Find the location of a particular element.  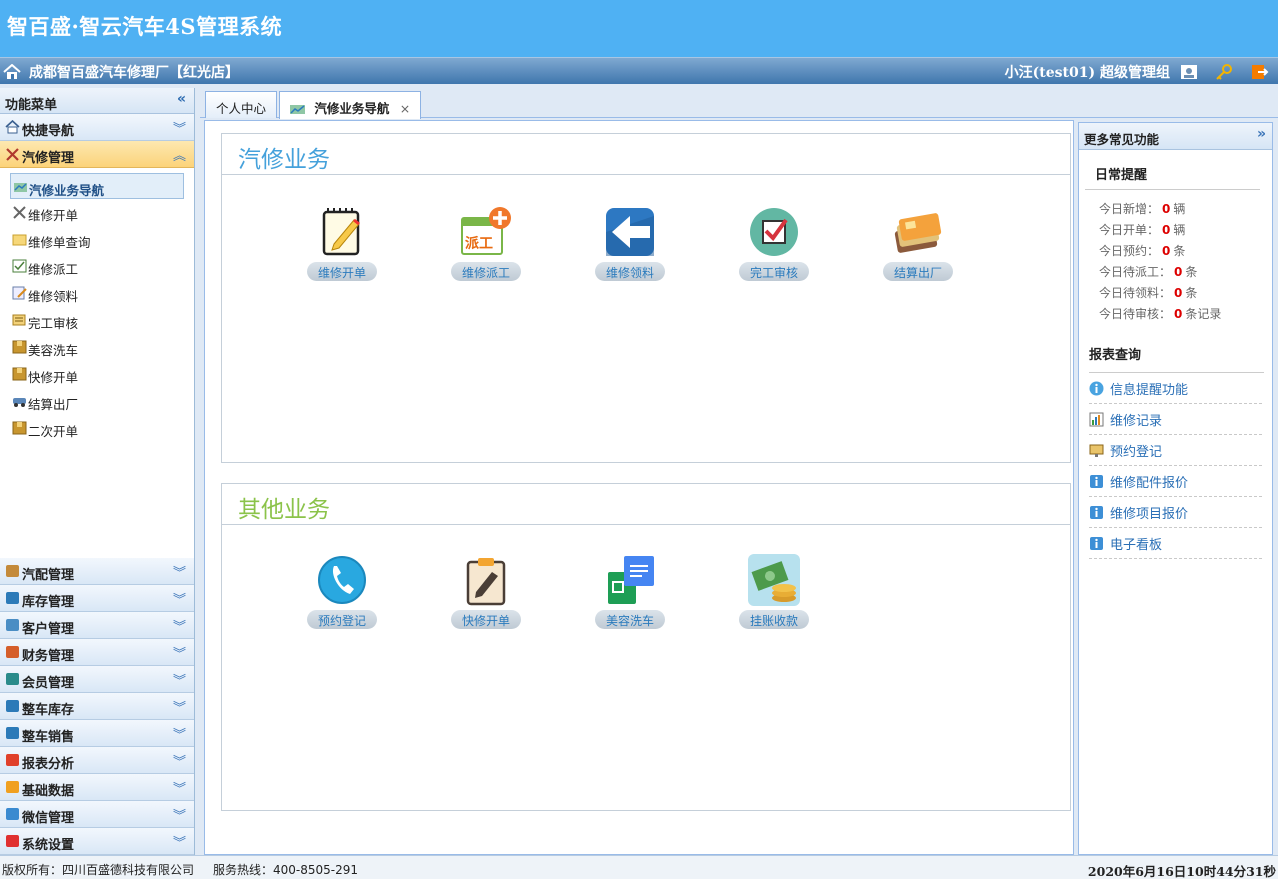

menu-group-label: 财务管理 is located at coordinates (48, 656).